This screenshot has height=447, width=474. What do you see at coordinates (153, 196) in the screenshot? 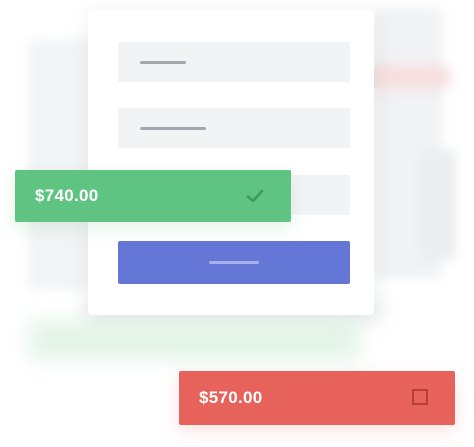
I see `success-amount-toast: $740.00` at bounding box center [153, 196].